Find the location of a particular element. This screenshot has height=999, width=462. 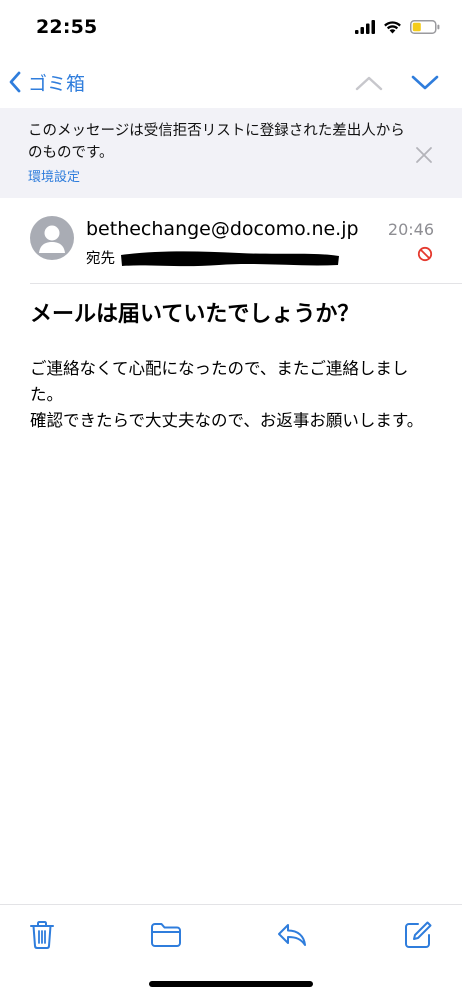

move-to-folder-button is located at coordinates (166, 935).